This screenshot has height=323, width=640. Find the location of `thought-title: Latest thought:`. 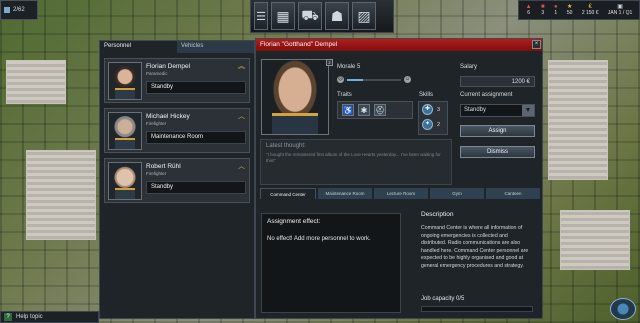

thought-title: Latest thought: is located at coordinates (286, 146).